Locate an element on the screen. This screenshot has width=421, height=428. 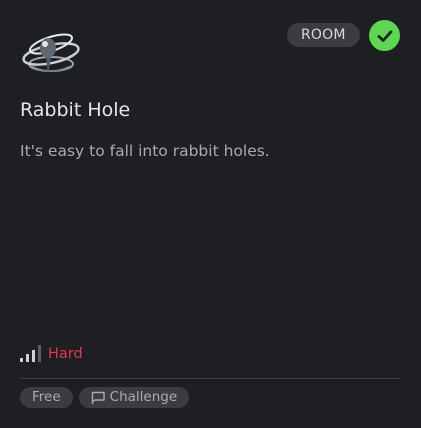
completed-check-icon is located at coordinates (384, 35).